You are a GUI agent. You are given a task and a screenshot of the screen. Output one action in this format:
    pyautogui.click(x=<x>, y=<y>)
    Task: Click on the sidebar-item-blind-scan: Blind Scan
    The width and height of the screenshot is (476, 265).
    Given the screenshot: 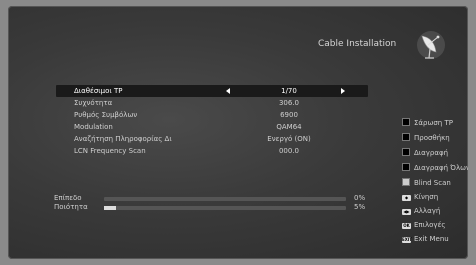 What is the action you would take?
    pyautogui.click(x=426, y=182)
    